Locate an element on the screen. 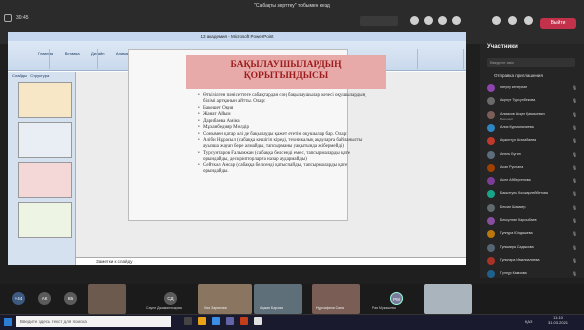 Image resolution: width=584 pixels, height=330 pixels. slide-title: БАҚЫЛАУШЫЛАРДЫҢ ҚОРЫТЫНДЫСЫ is located at coordinates (286, 72).